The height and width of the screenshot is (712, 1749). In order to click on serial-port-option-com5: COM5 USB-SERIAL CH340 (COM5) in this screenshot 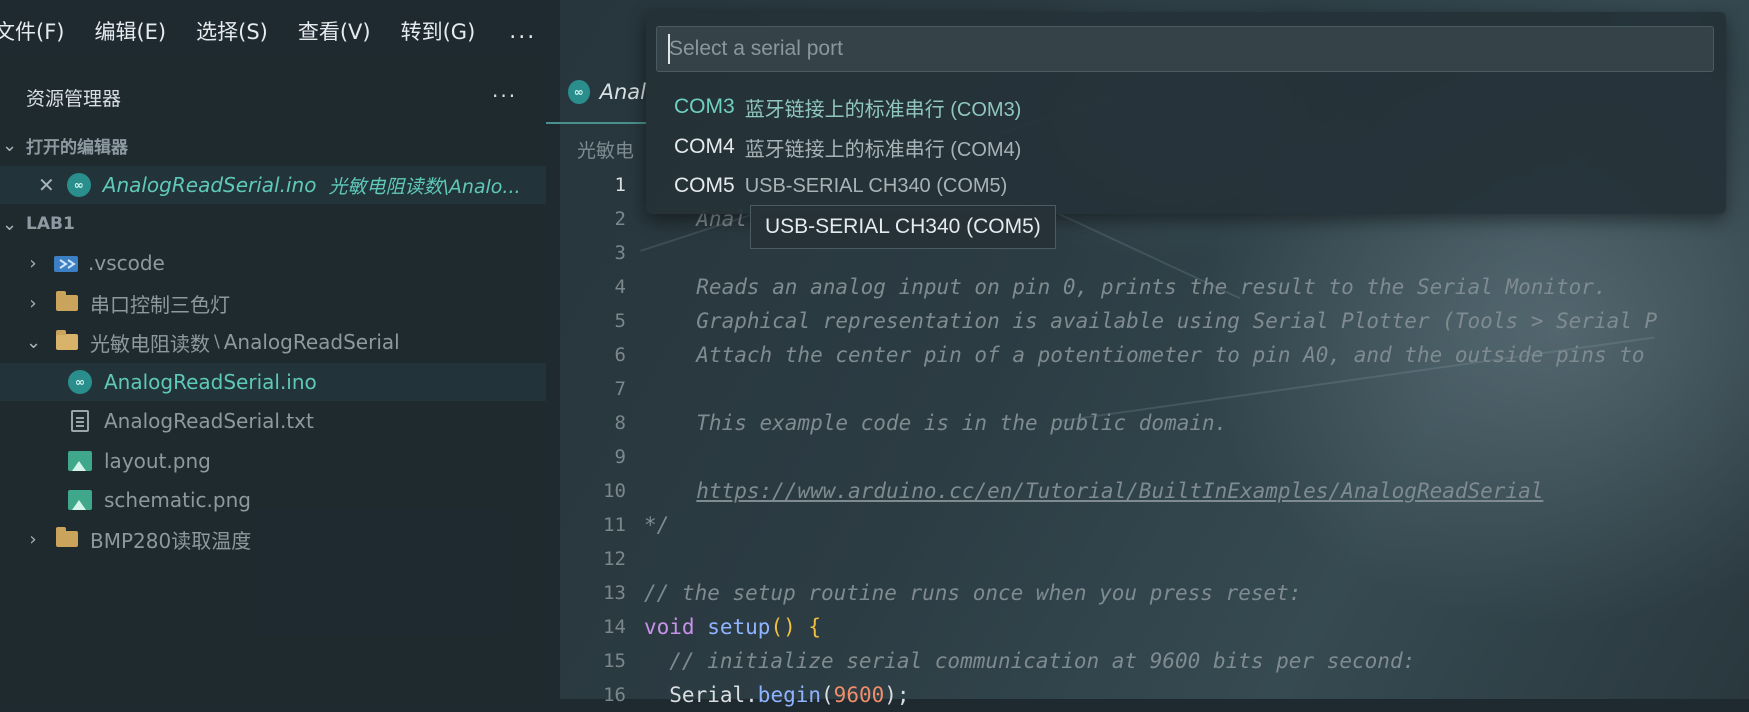, I will do `click(840, 186)`.